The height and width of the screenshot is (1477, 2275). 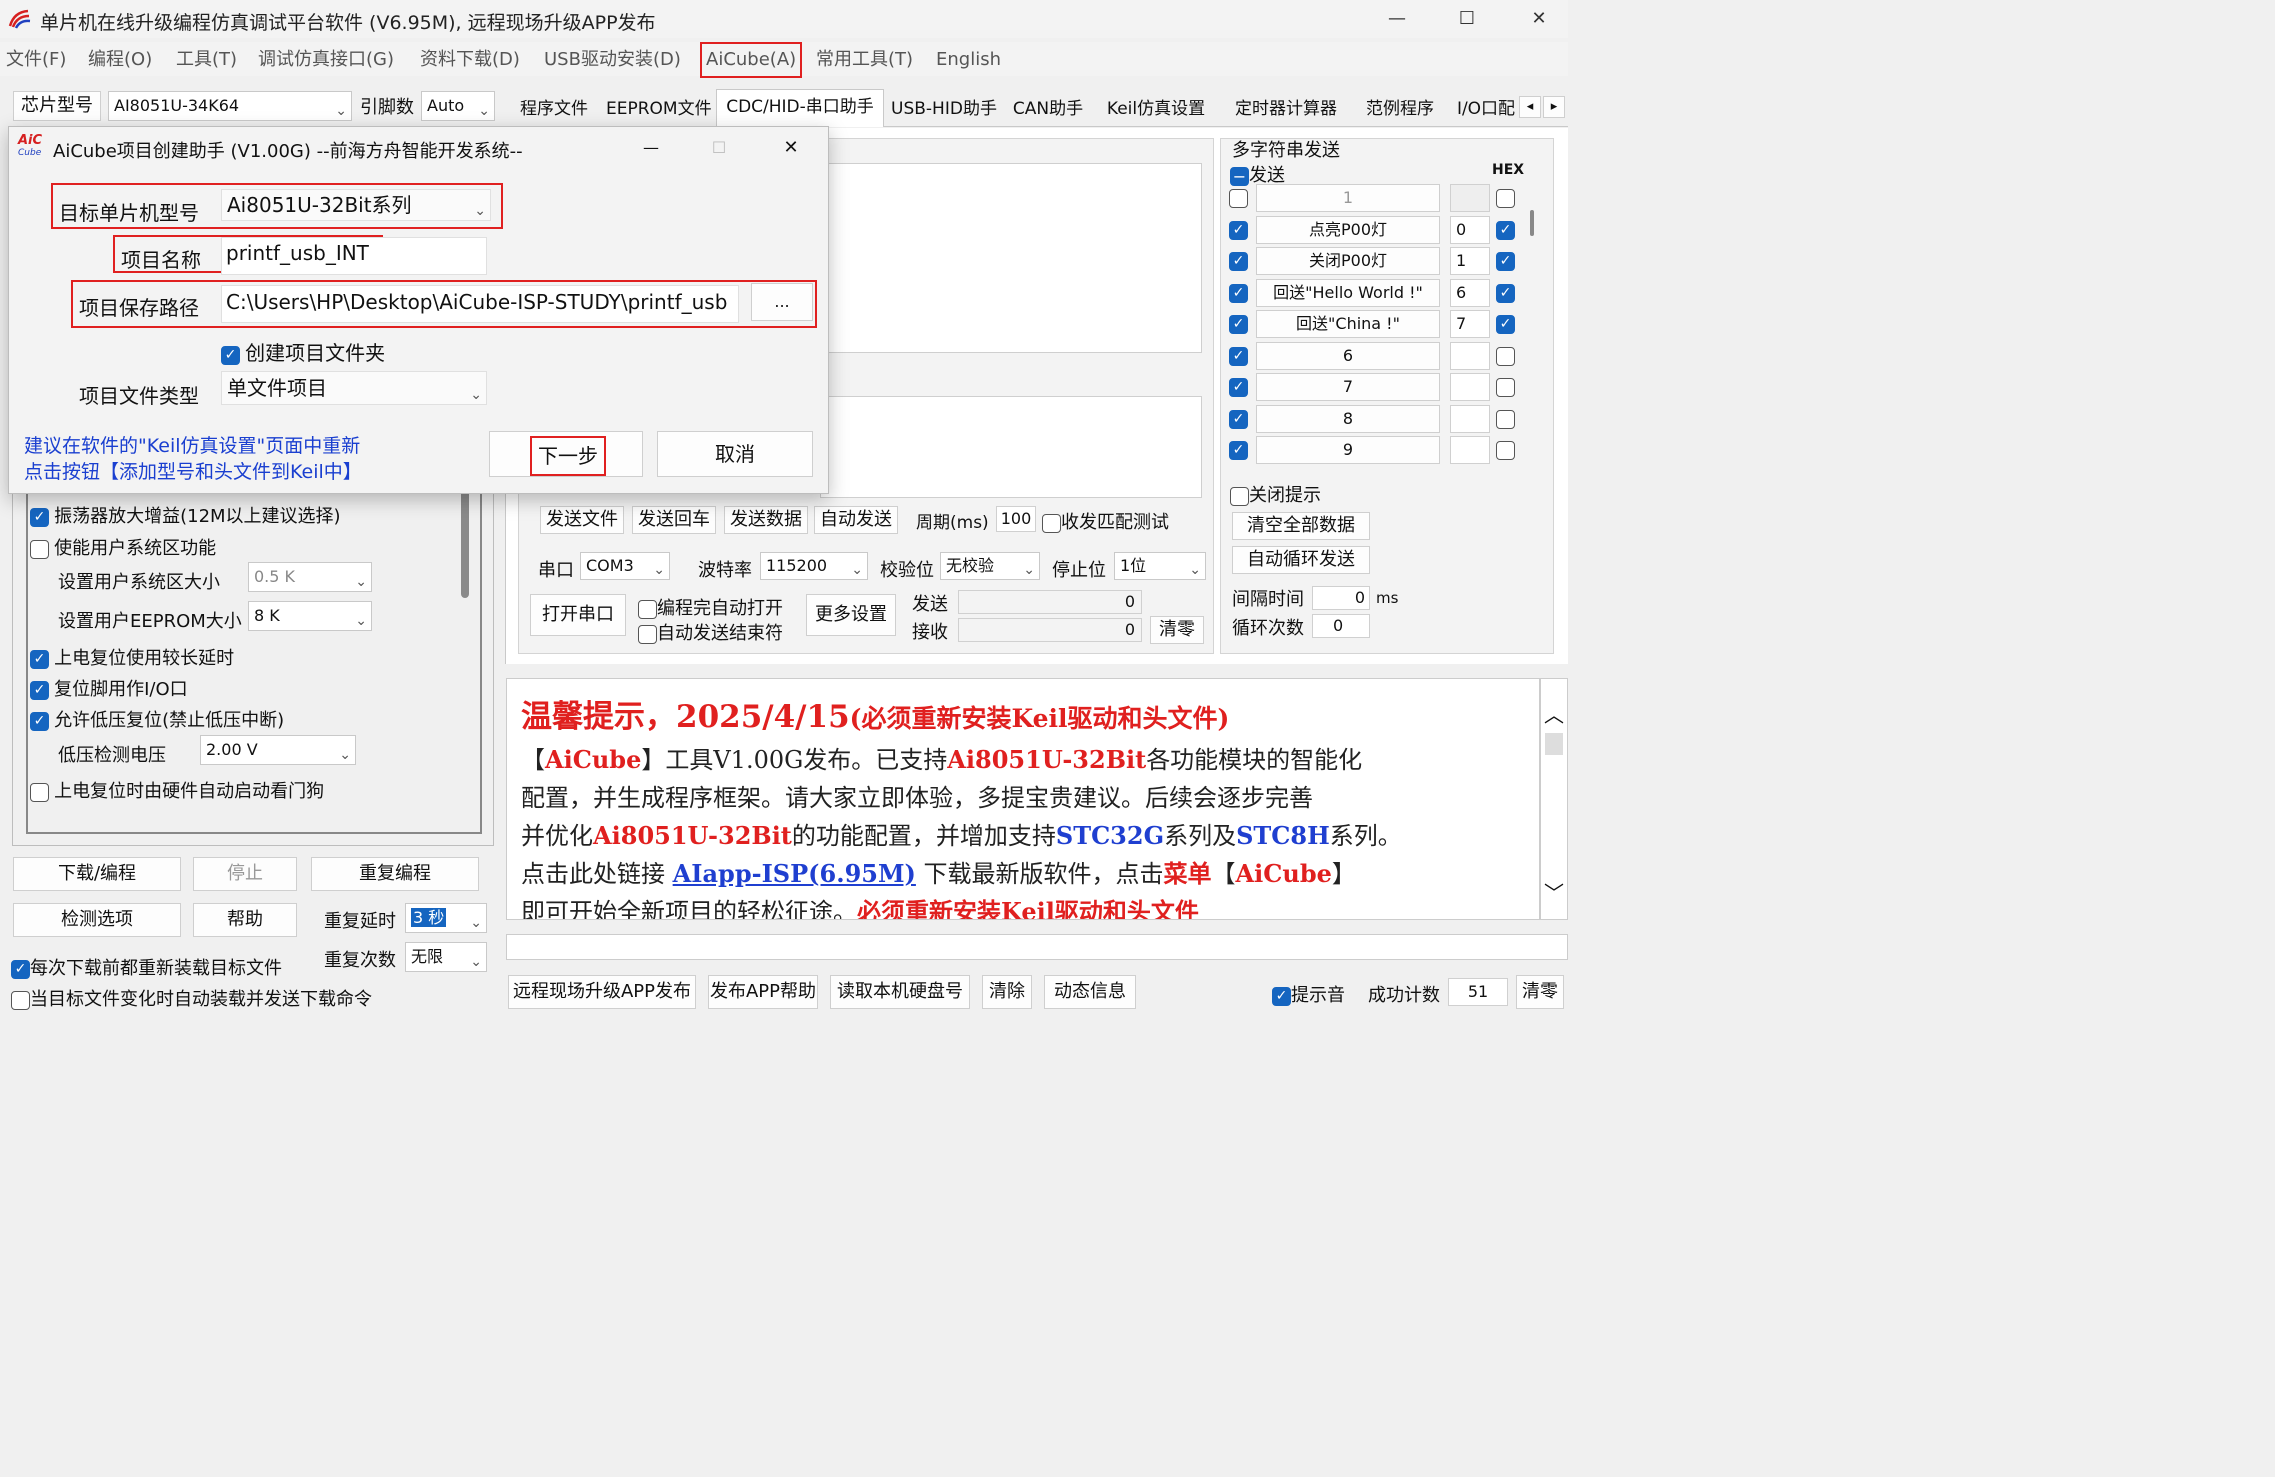 What do you see at coordinates (354, 388) in the screenshot?
I see `file-type-select: 单文件项目 ⌄` at bounding box center [354, 388].